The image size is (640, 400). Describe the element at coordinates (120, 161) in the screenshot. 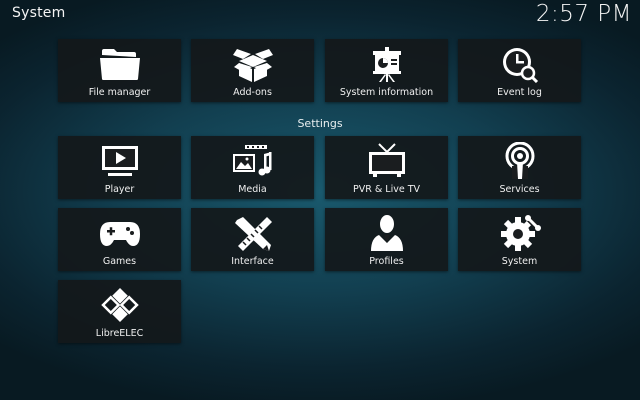

I see `play-screen-icon` at that location.